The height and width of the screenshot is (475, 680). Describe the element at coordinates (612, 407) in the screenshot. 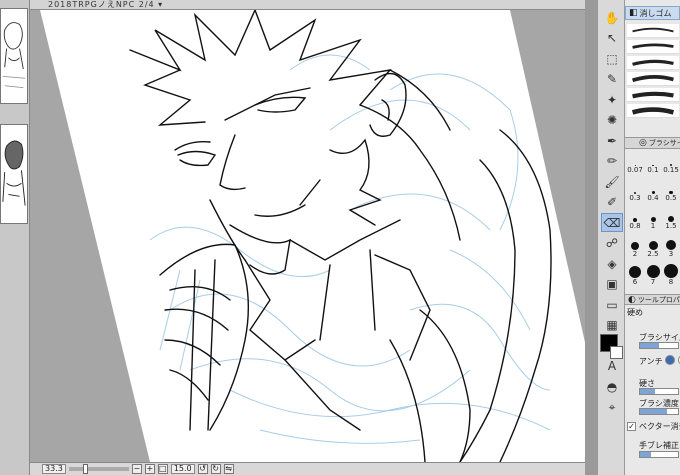

I see `correct-icon: ⌖` at that location.